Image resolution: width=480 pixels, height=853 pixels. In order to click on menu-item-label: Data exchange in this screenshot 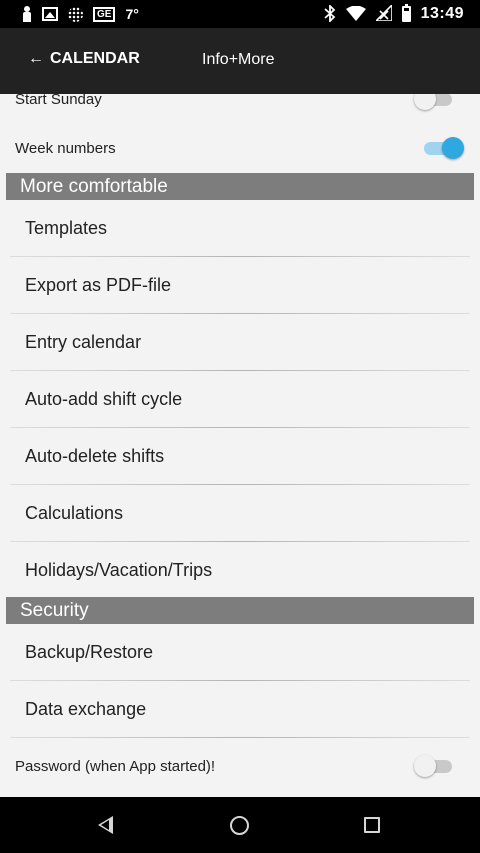, I will do `click(86, 709)`.